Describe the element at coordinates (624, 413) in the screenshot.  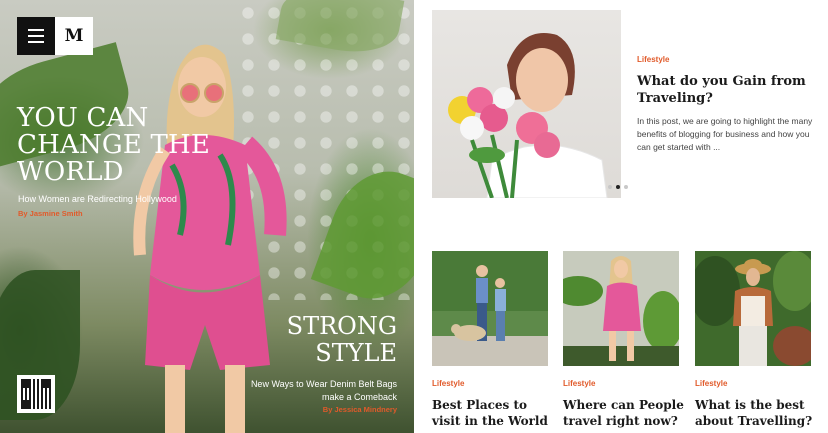
I see `post-card-title: Where can People travel right now?` at that location.